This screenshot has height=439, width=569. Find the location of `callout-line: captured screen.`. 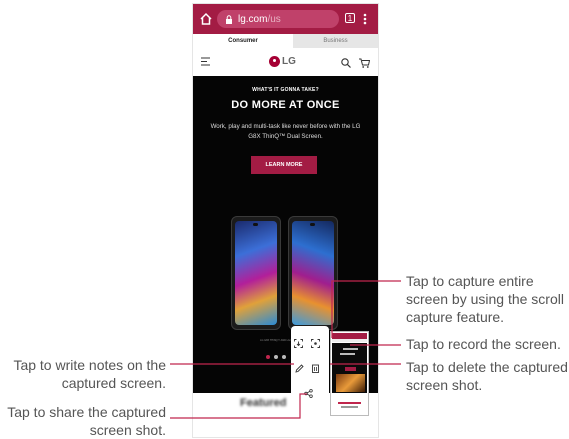

callout-line: captured screen. is located at coordinates (113, 383).